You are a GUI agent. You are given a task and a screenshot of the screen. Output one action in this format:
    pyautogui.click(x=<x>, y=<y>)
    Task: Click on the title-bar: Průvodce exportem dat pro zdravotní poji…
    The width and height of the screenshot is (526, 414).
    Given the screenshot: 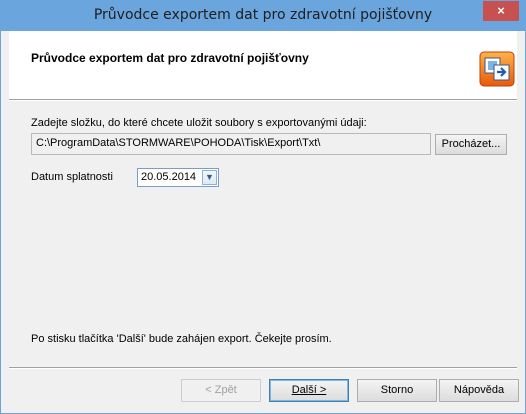 What is the action you would take?
    pyautogui.click(x=263, y=16)
    